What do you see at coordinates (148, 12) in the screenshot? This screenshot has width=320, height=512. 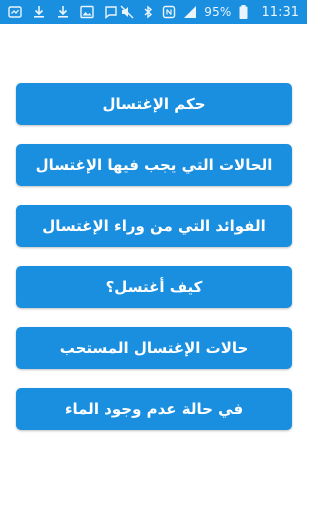 I see `bluetooth-icon` at bounding box center [148, 12].